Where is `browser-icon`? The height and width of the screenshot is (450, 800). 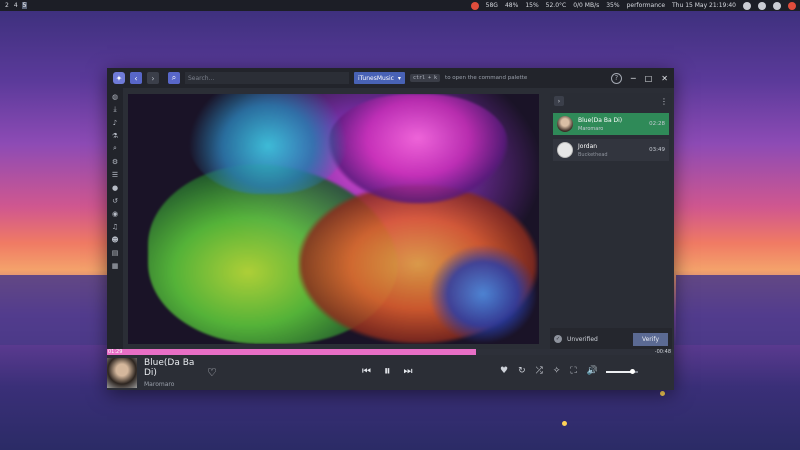 browser-icon is located at coordinates (474, 5).